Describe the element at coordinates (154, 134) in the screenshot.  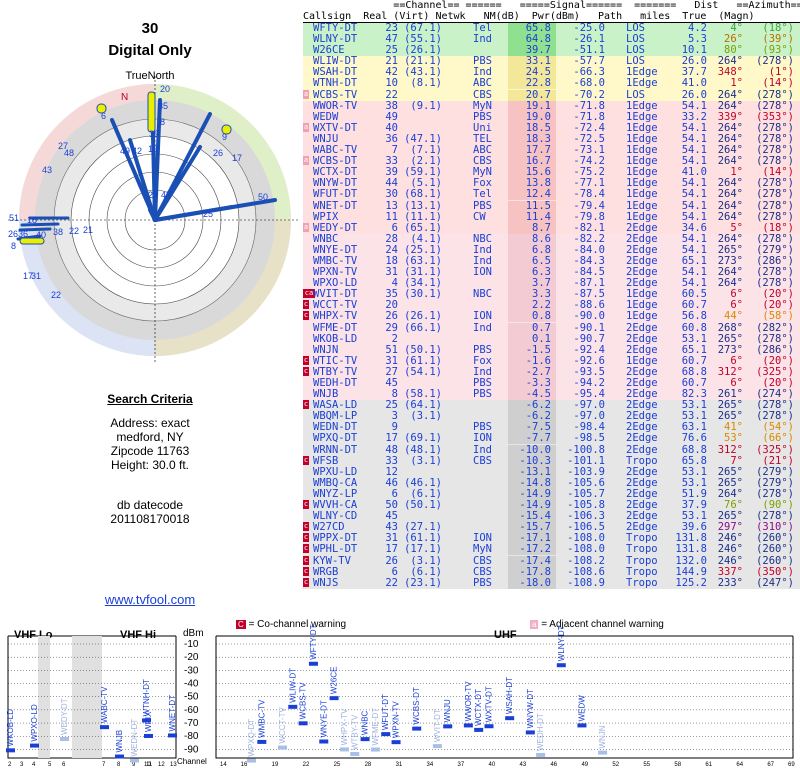
I see `radar-label: 39` at that location.